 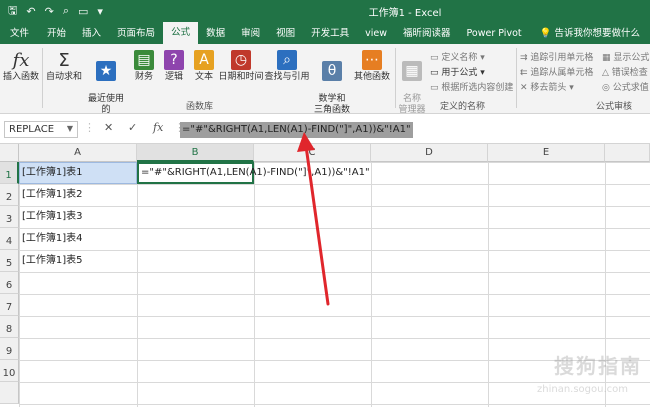 What do you see at coordinates (598, 366) in the screenshot?
I see `watermark-brand: 搜狗指南` at bounding box center [598, 366].